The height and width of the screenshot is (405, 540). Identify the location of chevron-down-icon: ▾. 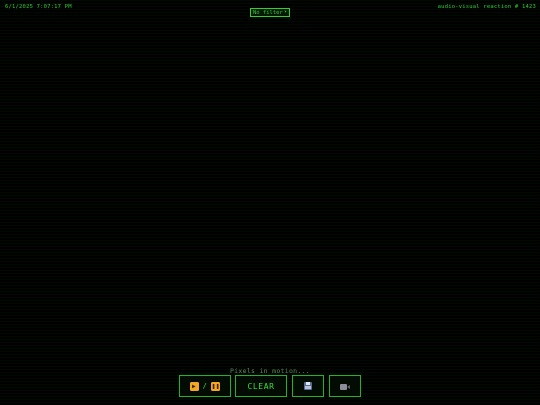
(285, 12).